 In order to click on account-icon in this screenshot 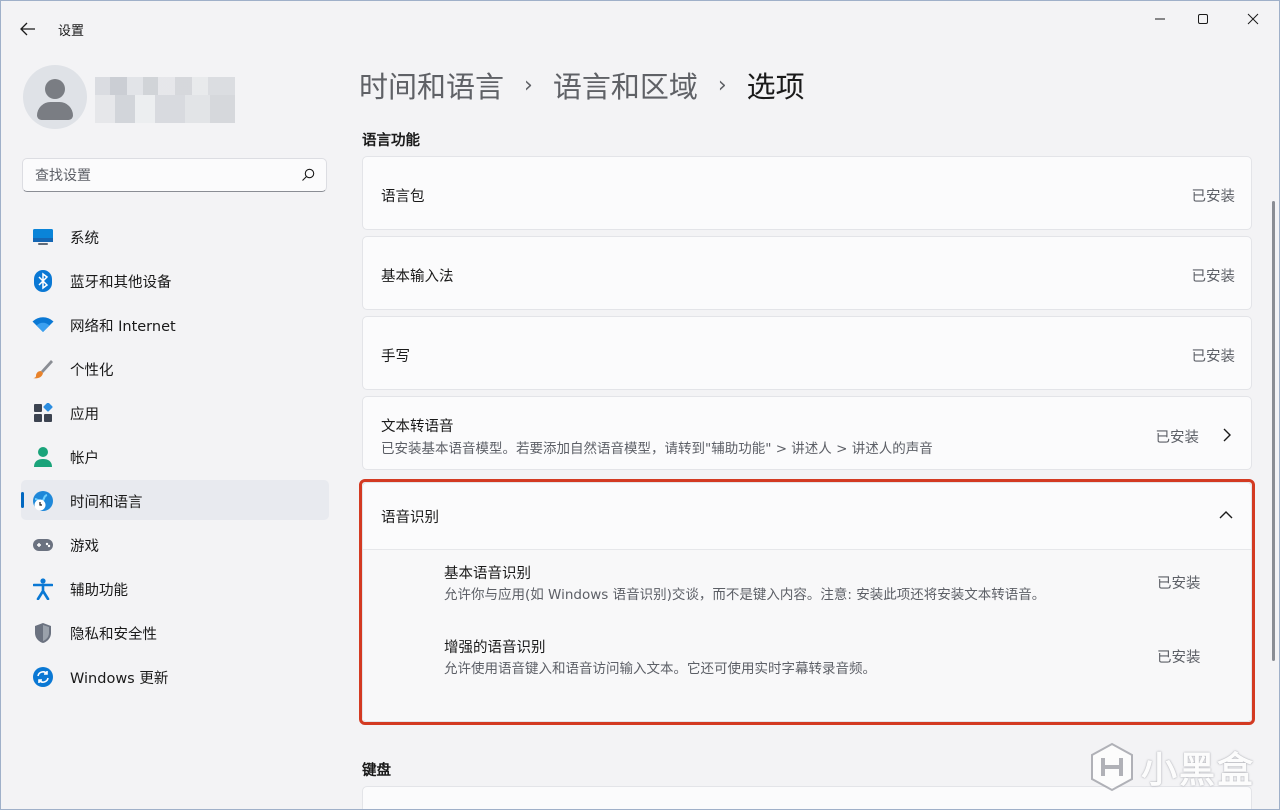, I will do `click(43, 457)`.